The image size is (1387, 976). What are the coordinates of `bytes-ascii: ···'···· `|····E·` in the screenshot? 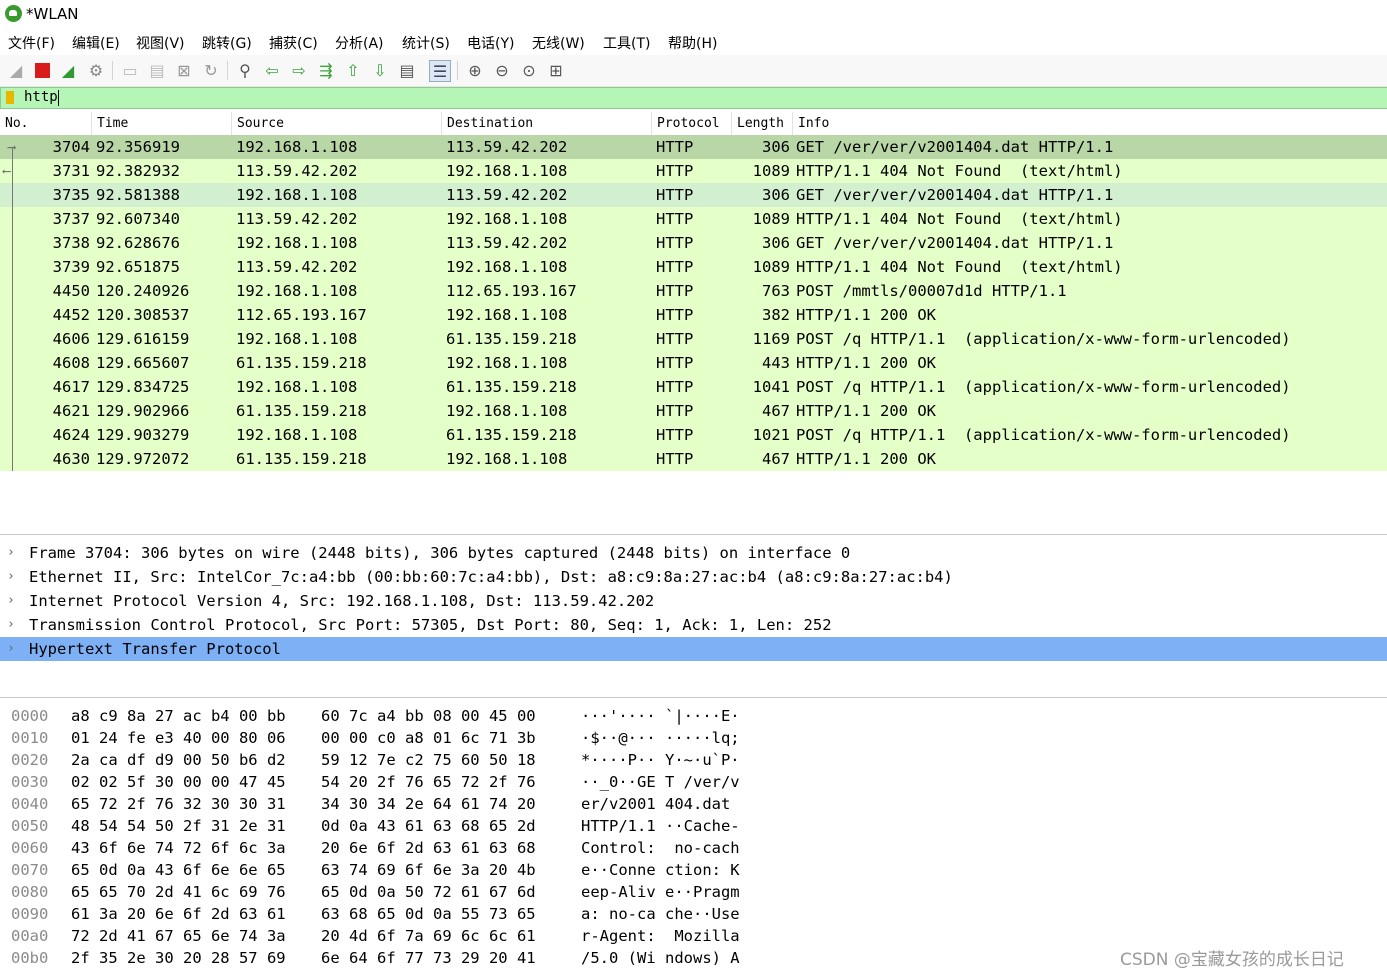 It's located at (660, 716).